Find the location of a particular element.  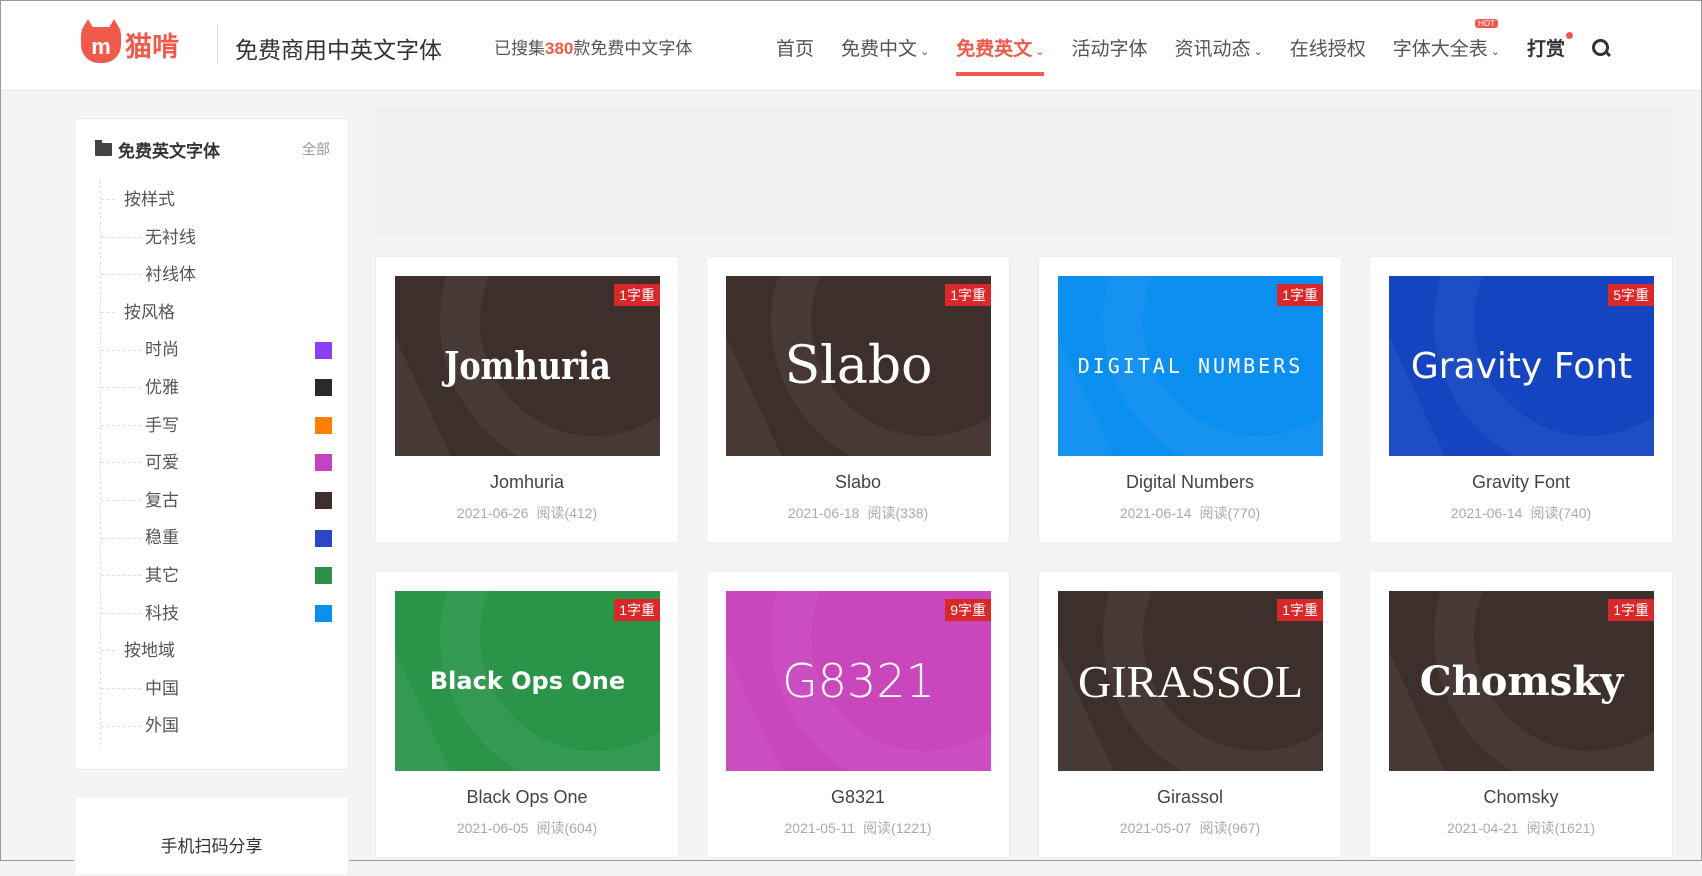

font-sample: Slabo is located at coordinates (858, 366).